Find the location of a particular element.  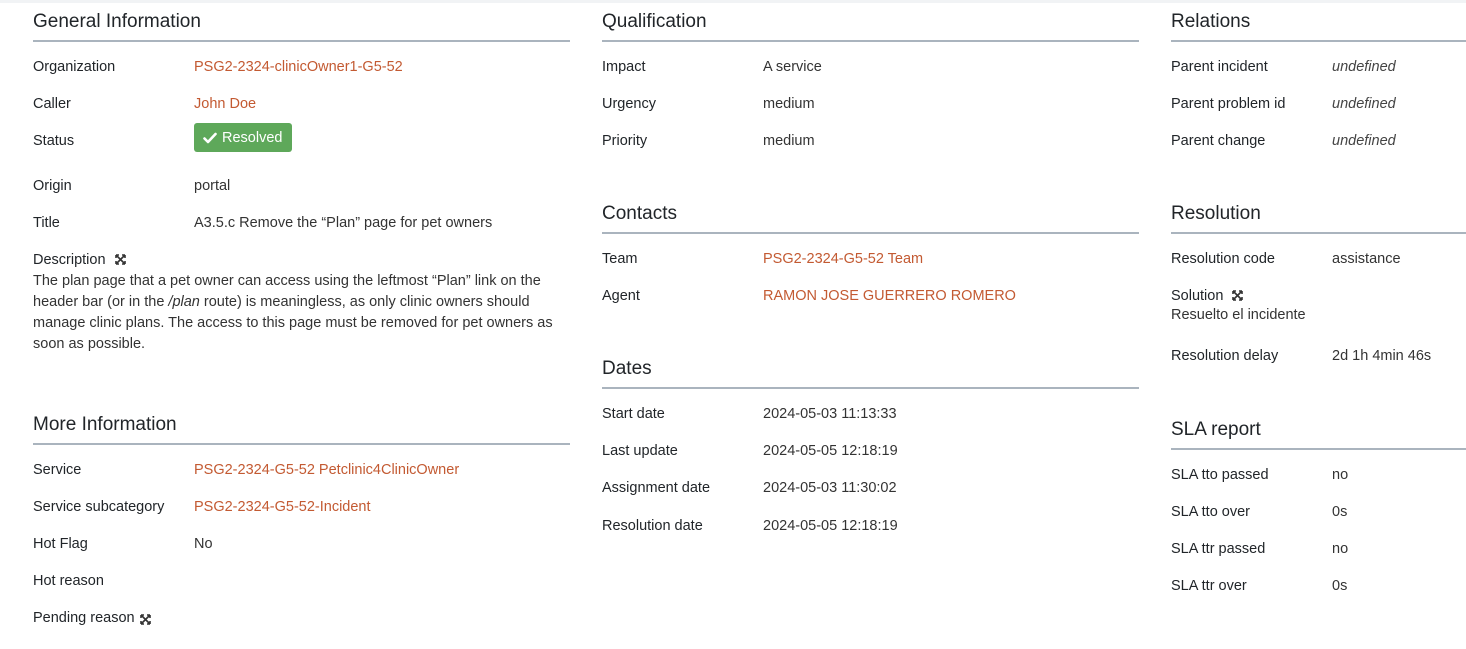

service-link: PSG2-2324-G5-52 Petclinic4ClinicOwner is located at coordinates (326, 470).